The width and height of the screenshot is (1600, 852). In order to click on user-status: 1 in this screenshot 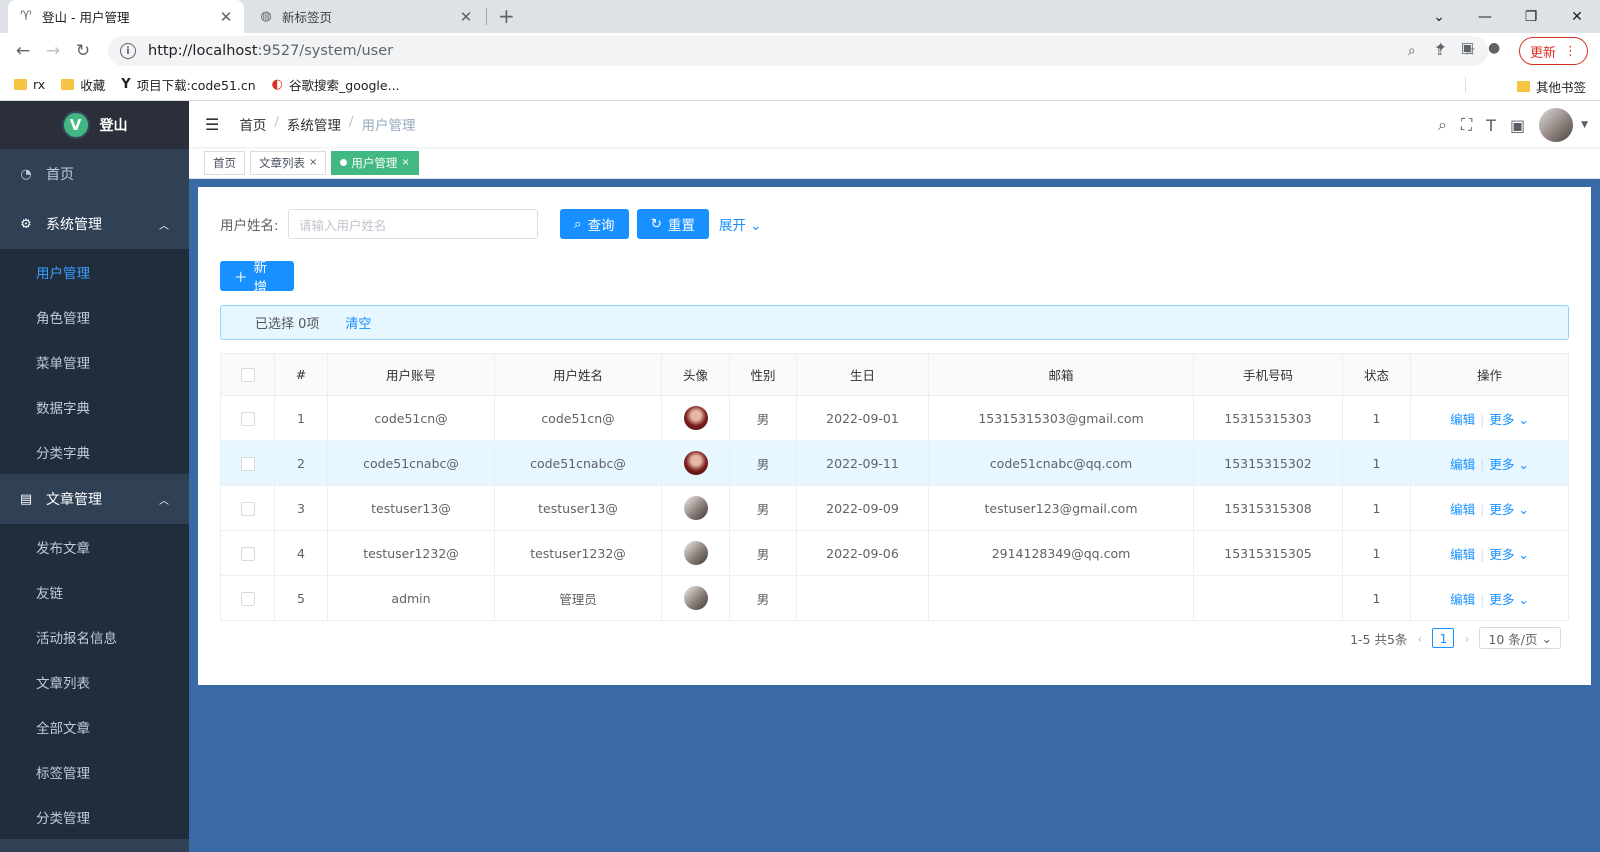, I will do `click(1376, 508)`.